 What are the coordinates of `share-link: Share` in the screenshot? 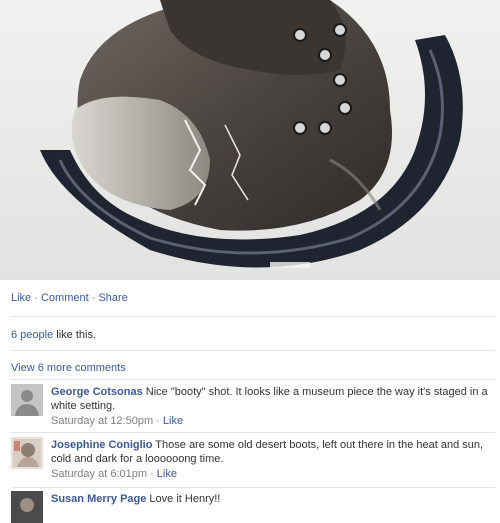 It's located at (112, 298).